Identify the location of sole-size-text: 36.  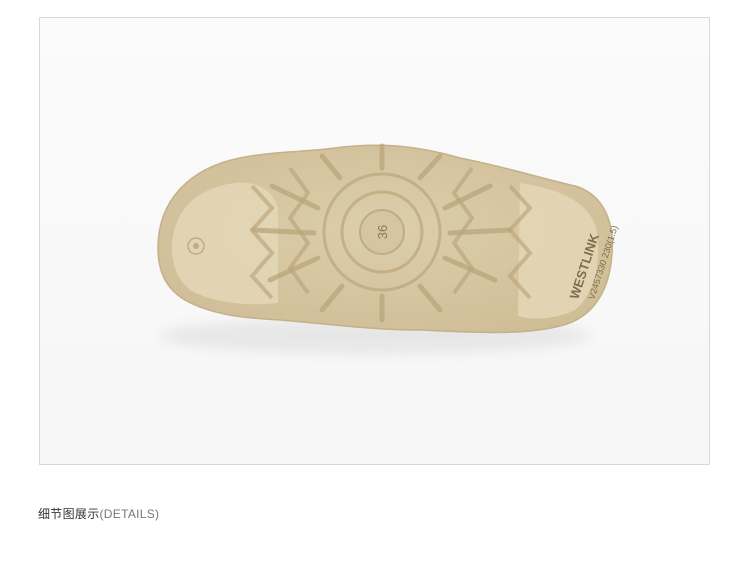
(382, 232).